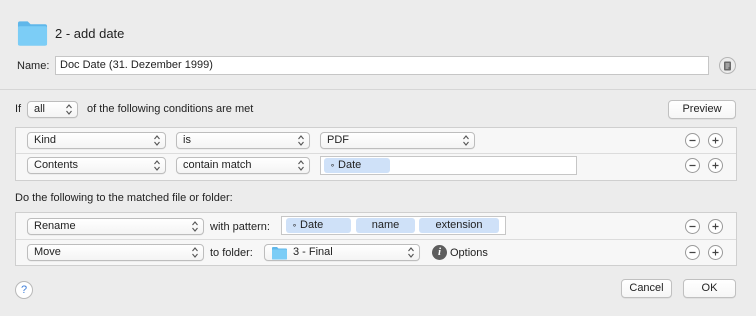 This screenshot has width=756, height=316. Describe the element at coordinates (231, 253) in the screenshot. I see `to-folder-label: to folder:` at that location.